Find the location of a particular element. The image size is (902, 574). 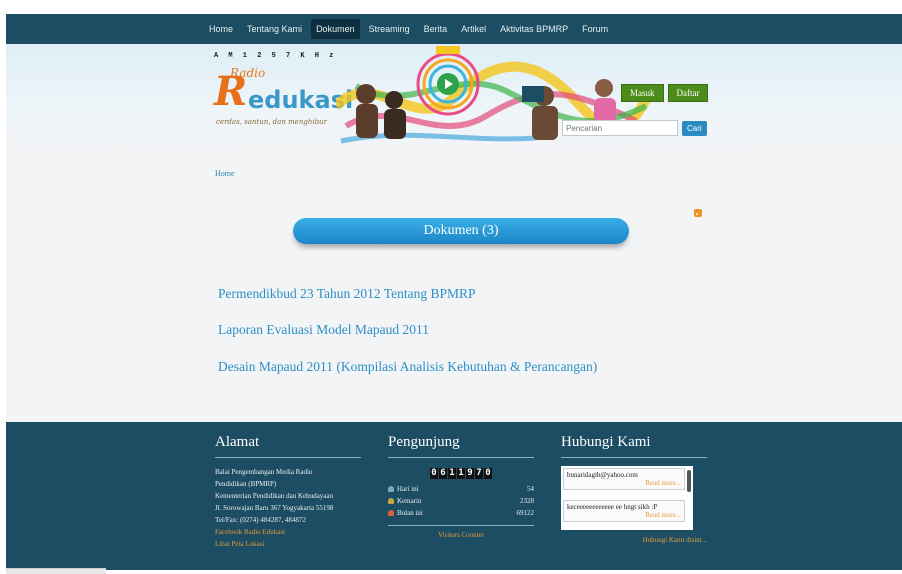

alamat-heading: Alamat is located at coordinates (288, 446).